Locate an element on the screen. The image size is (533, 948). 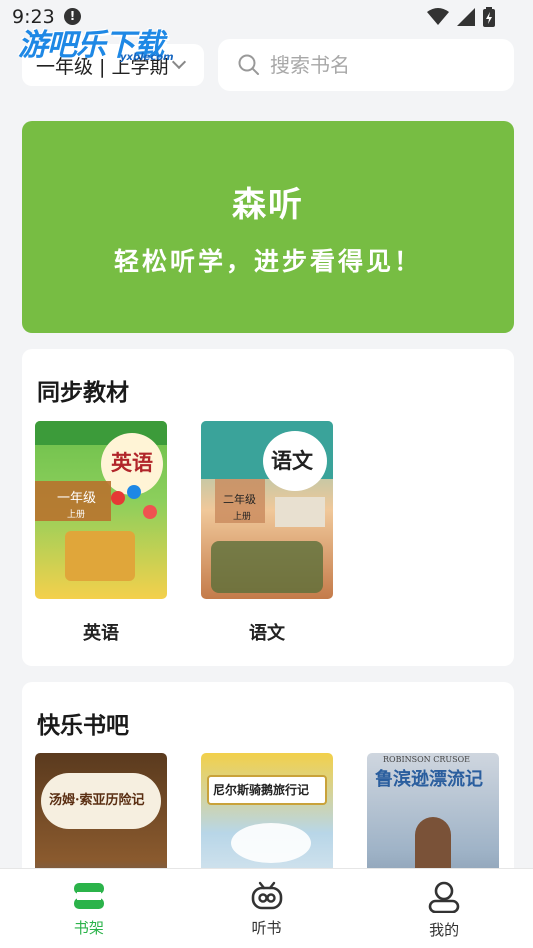
user-icon is located at coordinates (444, 897).